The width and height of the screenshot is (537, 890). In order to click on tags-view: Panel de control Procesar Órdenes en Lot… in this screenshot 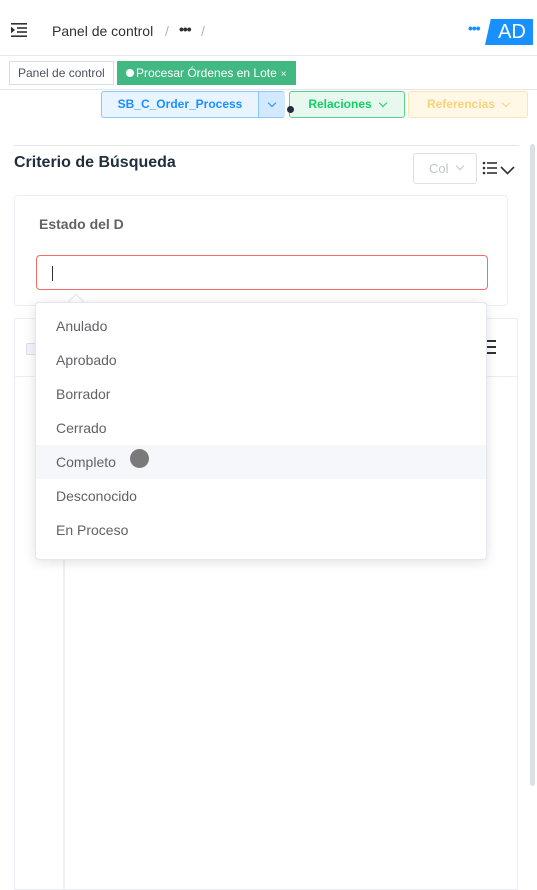, I will do `click(268, 74)`.